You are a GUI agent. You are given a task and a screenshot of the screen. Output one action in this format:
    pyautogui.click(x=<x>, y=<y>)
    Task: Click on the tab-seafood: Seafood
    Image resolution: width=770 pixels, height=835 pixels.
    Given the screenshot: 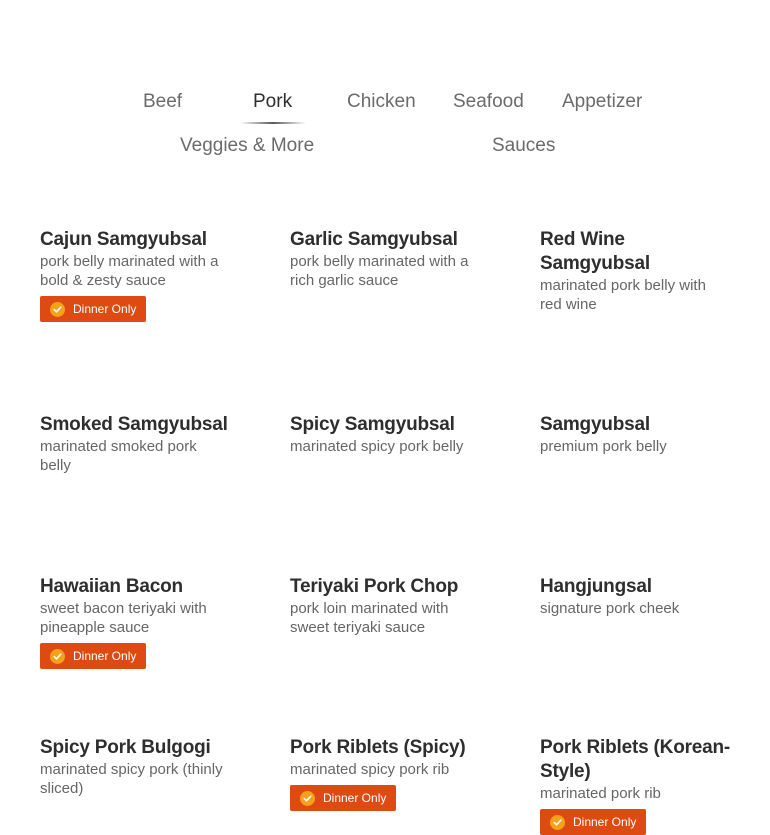 What is the action you would take?
    pyautogui.click(x=488, y=102)
    